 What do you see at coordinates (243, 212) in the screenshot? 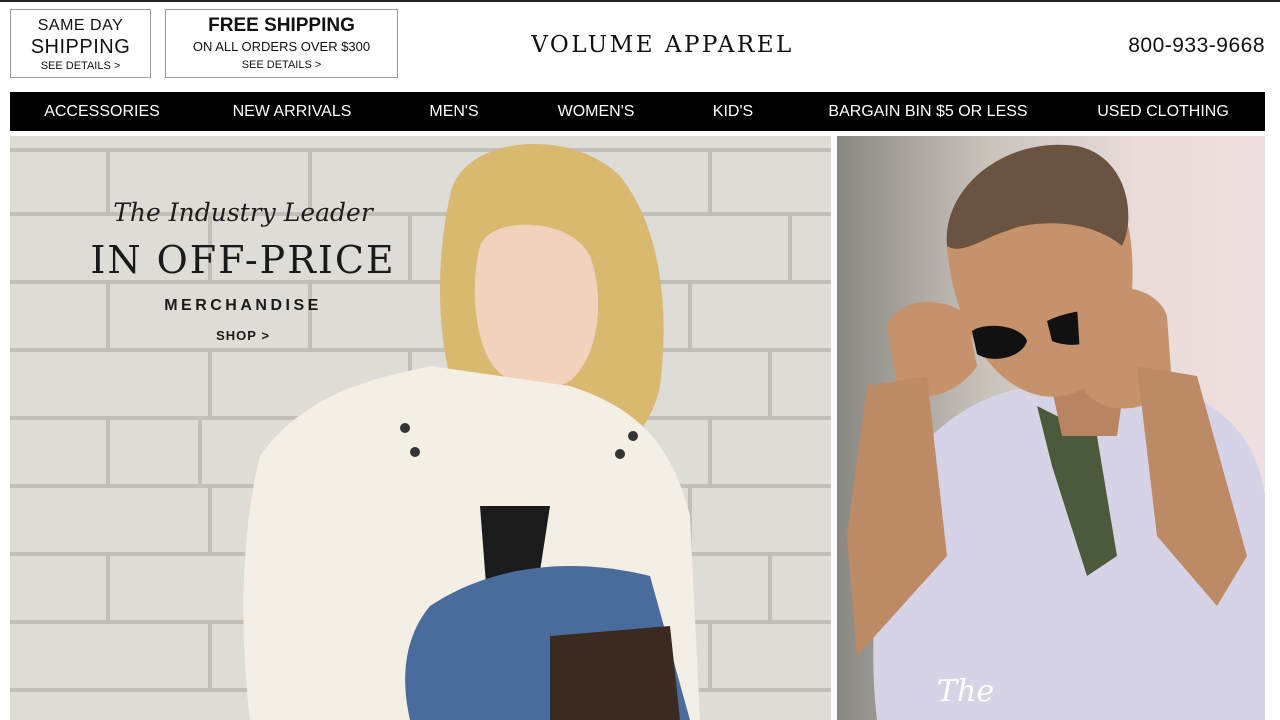
I see `hero-tagline: The Industry Leader` at bounding box center [243, 212].